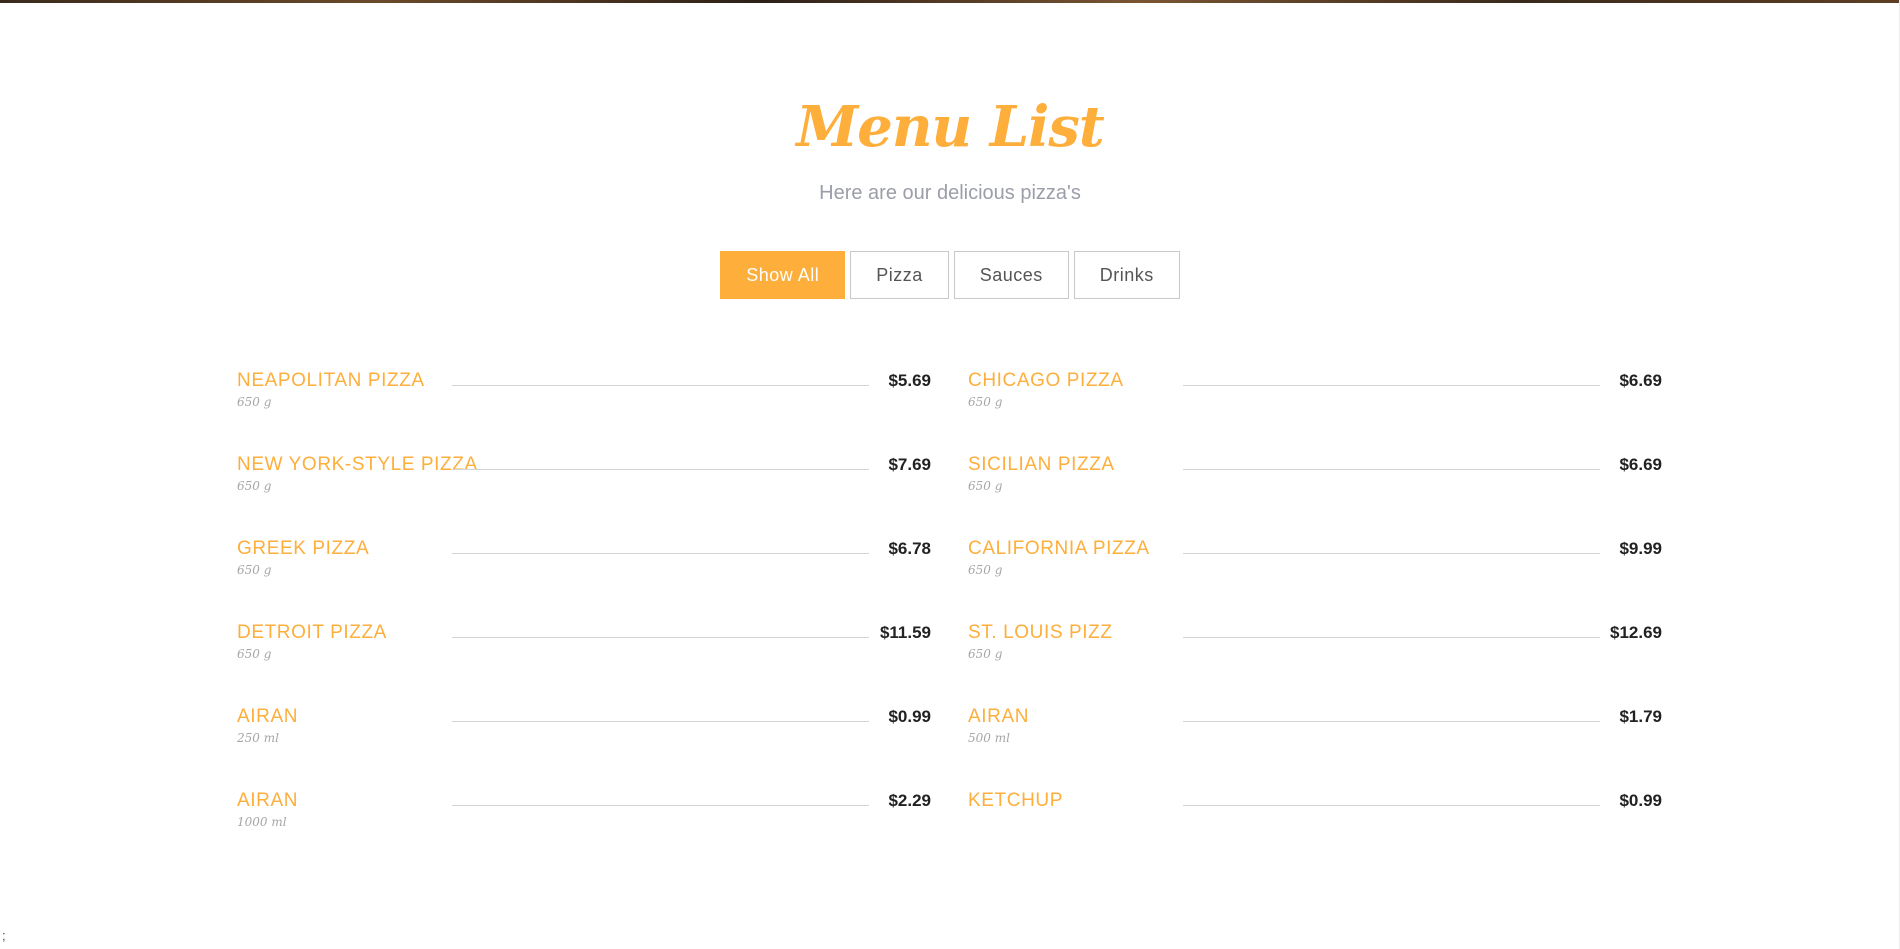 The image size is (1900, 949). Describe the element at coordinates (1315, 412) in the screenshot. I see `menu-item: CHICAGO PIZZA $6.69 650 g` at that location.